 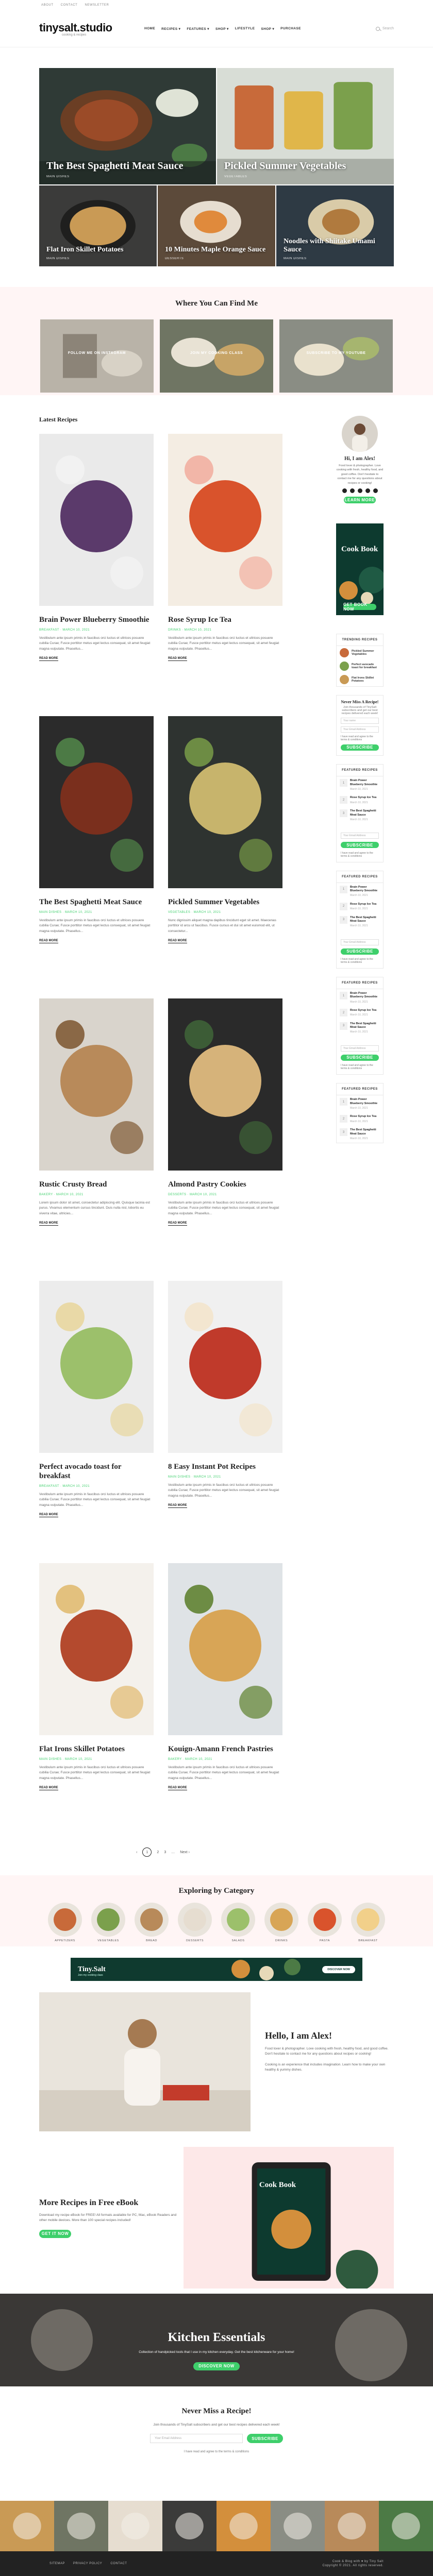 I want to click on trending-item: Perfect avocado toast for breakfast, so click(x=360, y=666).